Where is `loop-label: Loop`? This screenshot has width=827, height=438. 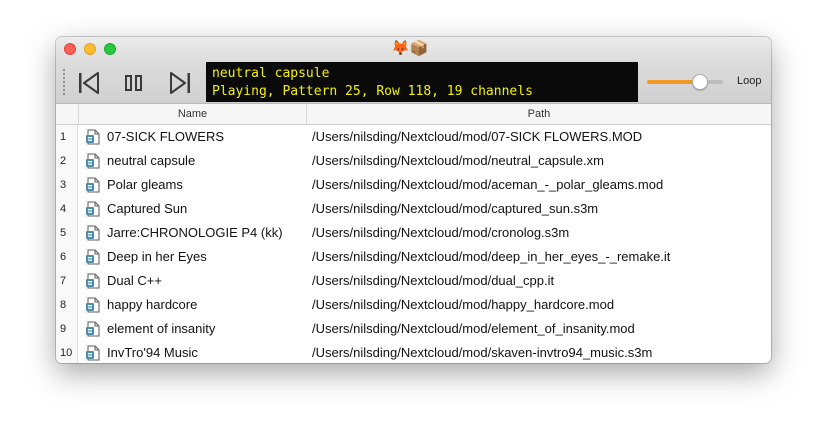 loop-label: Loop is located at coordinates (749, 81).